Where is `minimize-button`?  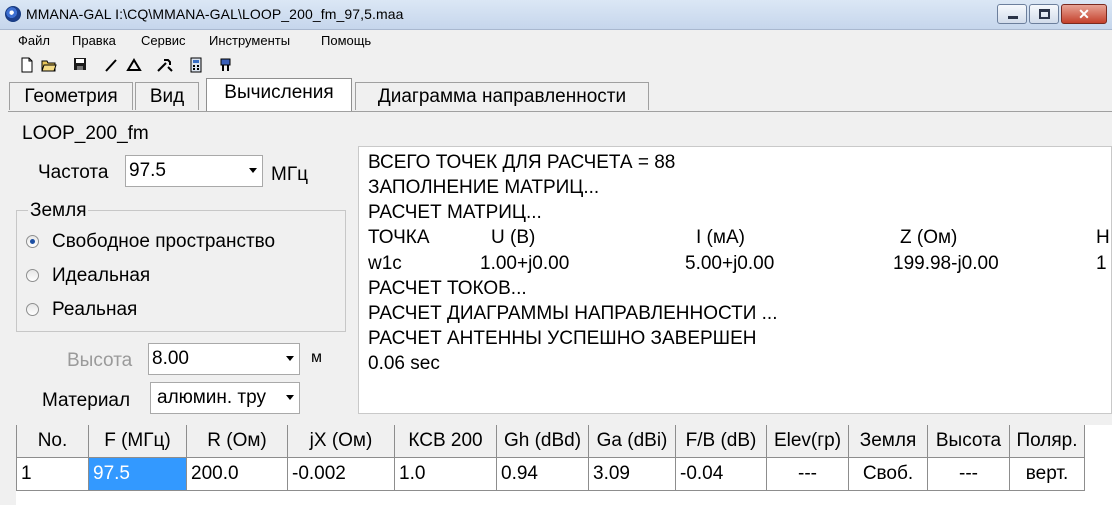 minimize-button is located at coordinates (1012, 14).